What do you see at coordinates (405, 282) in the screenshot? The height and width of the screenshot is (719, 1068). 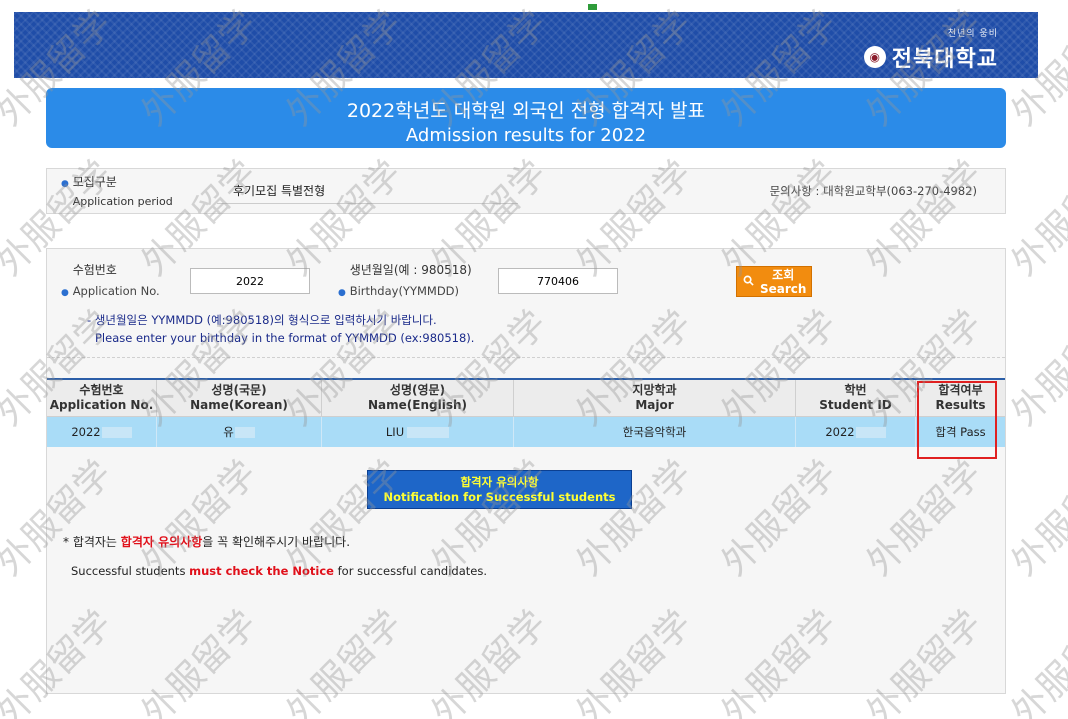 I see `birthday-label: ● 생년월일(예 : 980518) ● Birthday(YYMMDD)` at bounding box center [405, 282].